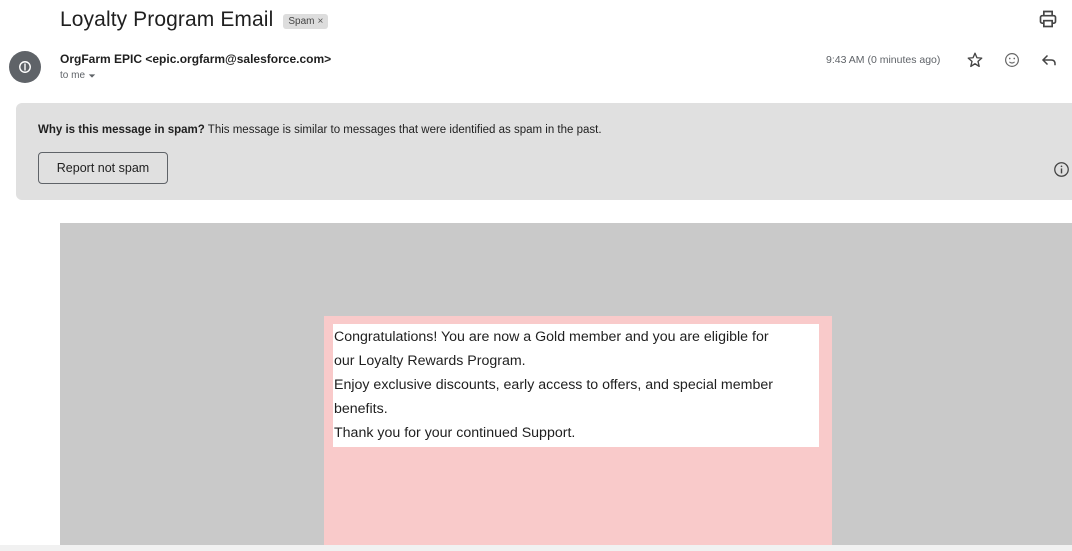 Image resolution: width=1072 pixels, height=551 pixels. I want to click on recipient-dropdown: to me, so click(195, 75).